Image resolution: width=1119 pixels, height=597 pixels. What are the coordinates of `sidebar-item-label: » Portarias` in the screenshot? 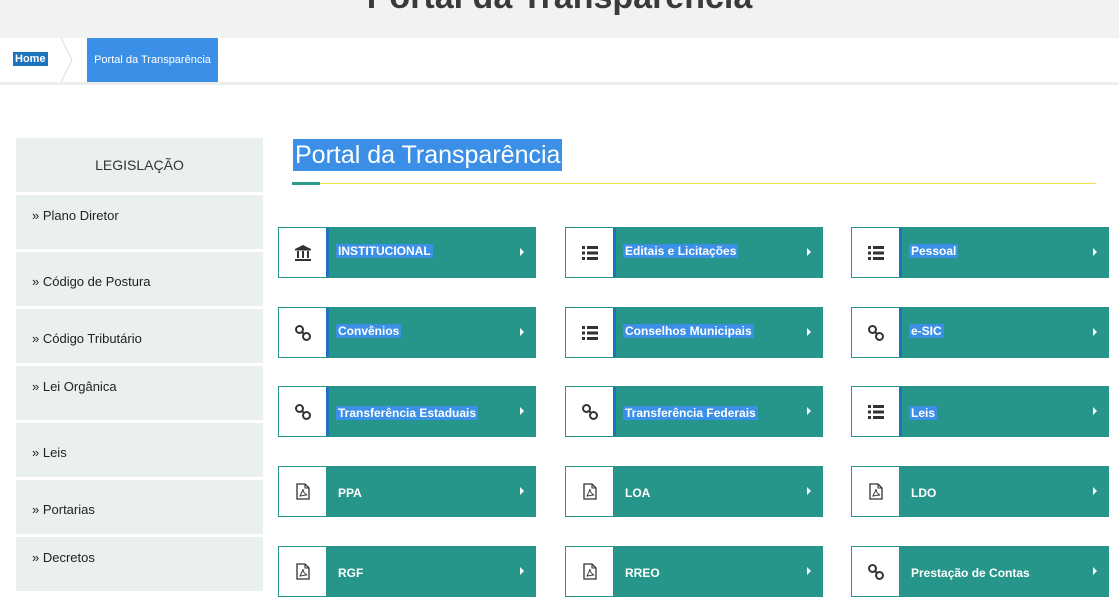 It's located at (63, 509).